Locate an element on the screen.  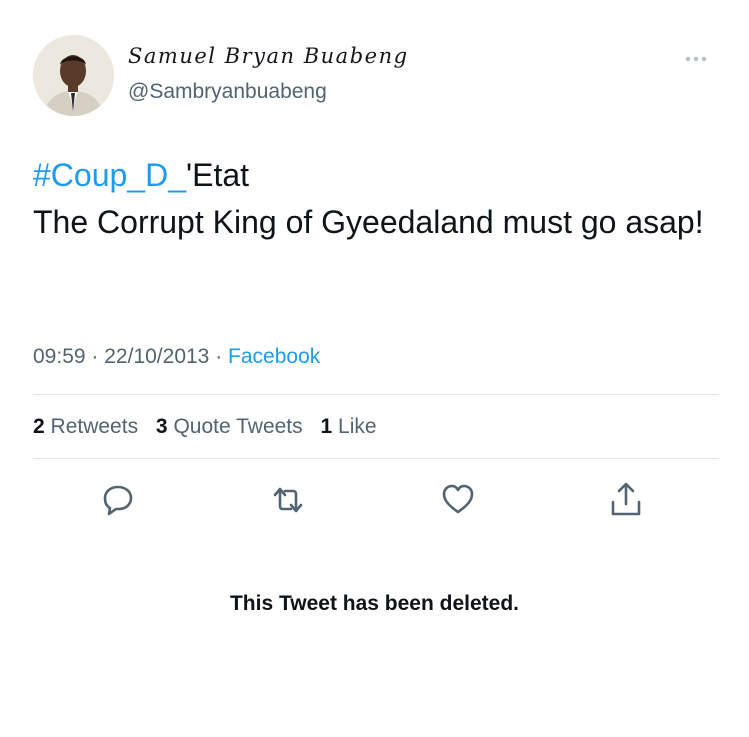
user-handle: @Sambryanbuabeng is located at coordinates (227, 92).